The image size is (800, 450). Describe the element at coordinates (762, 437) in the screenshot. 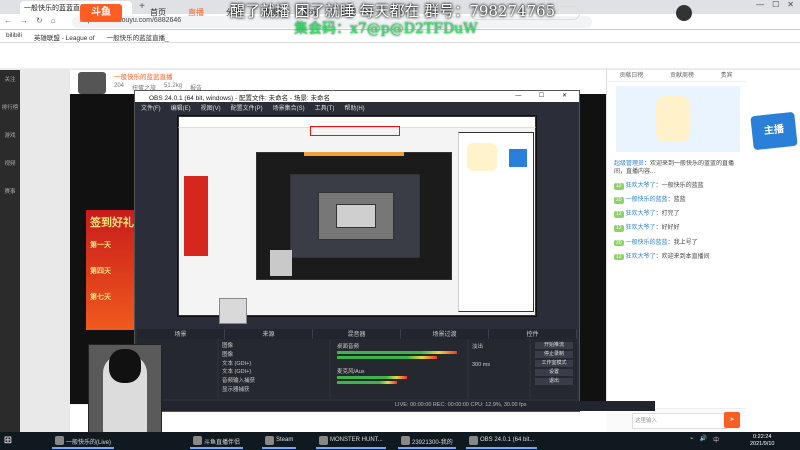

I see `clock-time: 0:22:24` at that location.